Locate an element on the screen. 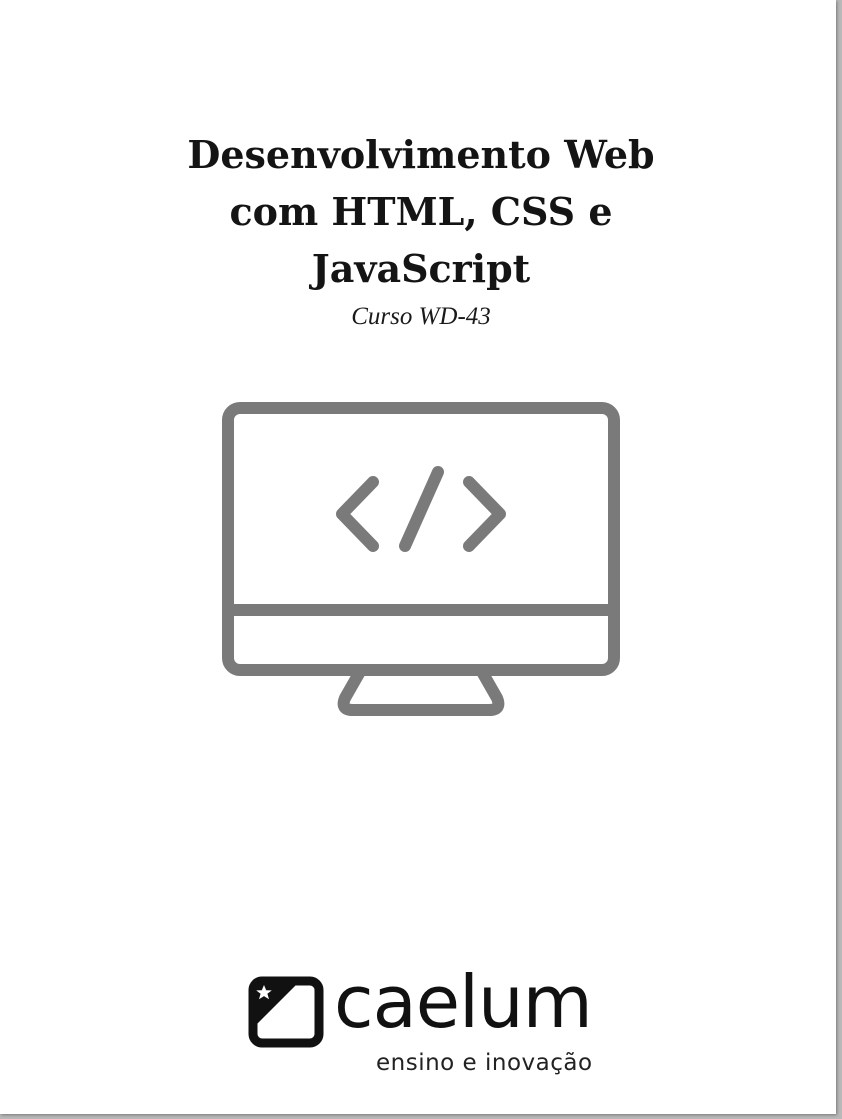  course-subtitle: Curso WD-43 is located at coordinates (421, 316).